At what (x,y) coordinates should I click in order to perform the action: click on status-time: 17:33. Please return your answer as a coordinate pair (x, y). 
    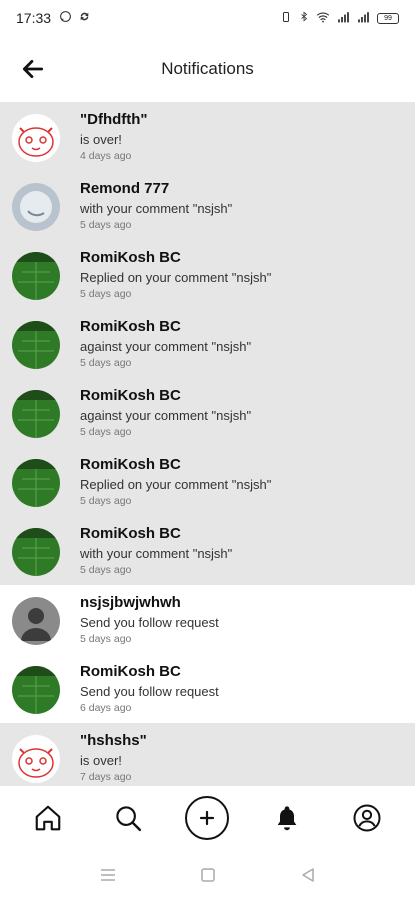
    Looking at the image, I should click on (34, 18).